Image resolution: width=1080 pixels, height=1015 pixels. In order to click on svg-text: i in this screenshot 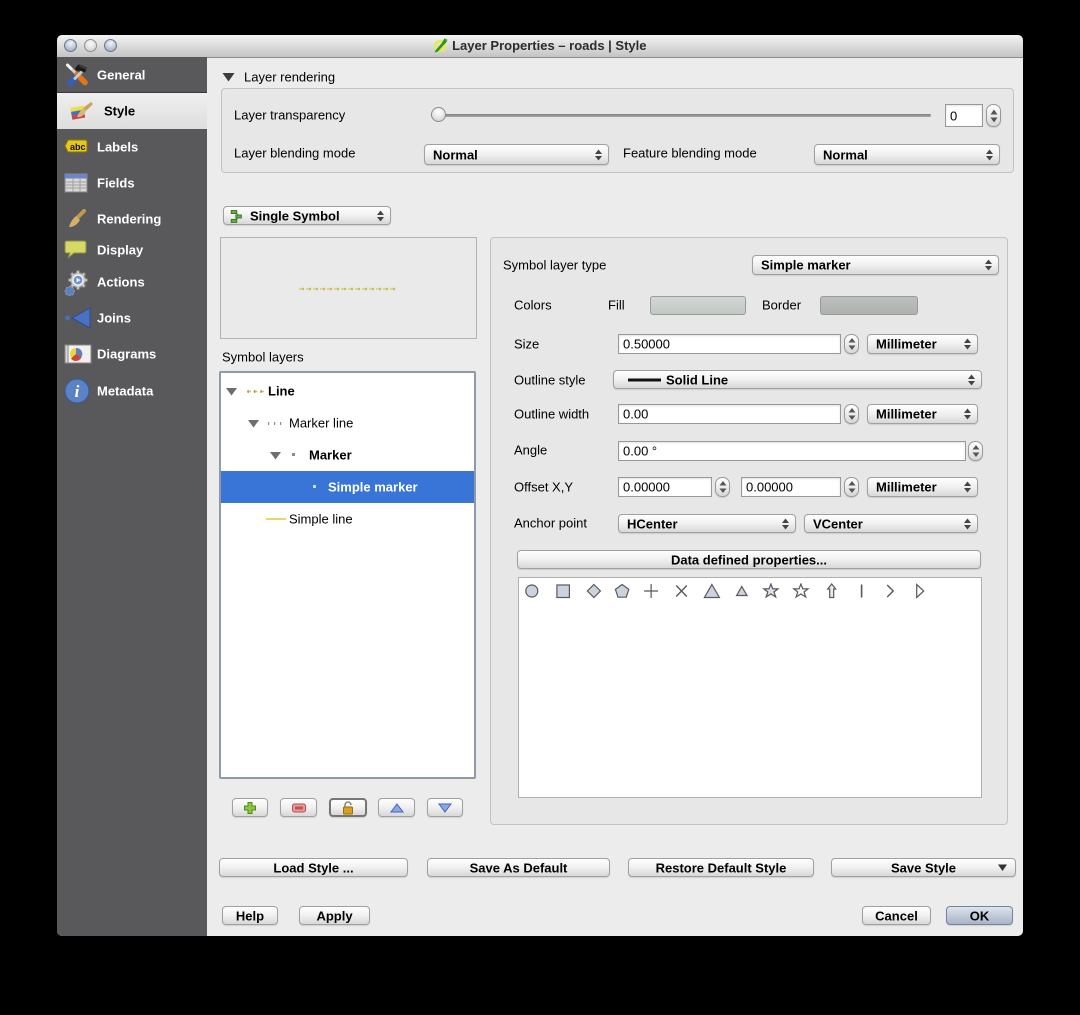, I will do `click(77, 391)`.